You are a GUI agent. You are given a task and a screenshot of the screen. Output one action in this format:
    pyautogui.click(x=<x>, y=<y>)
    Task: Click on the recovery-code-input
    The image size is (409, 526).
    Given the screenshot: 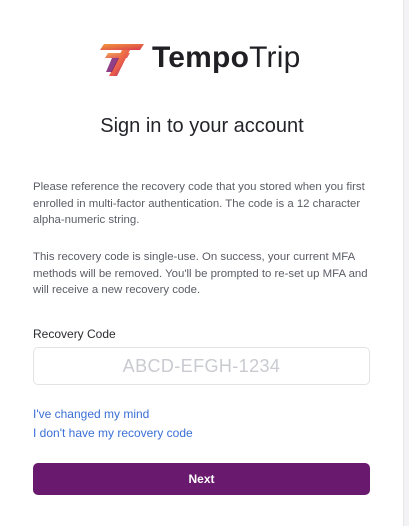 What is the action you would take?
    pyautogui.click(x=201, y=366)
    